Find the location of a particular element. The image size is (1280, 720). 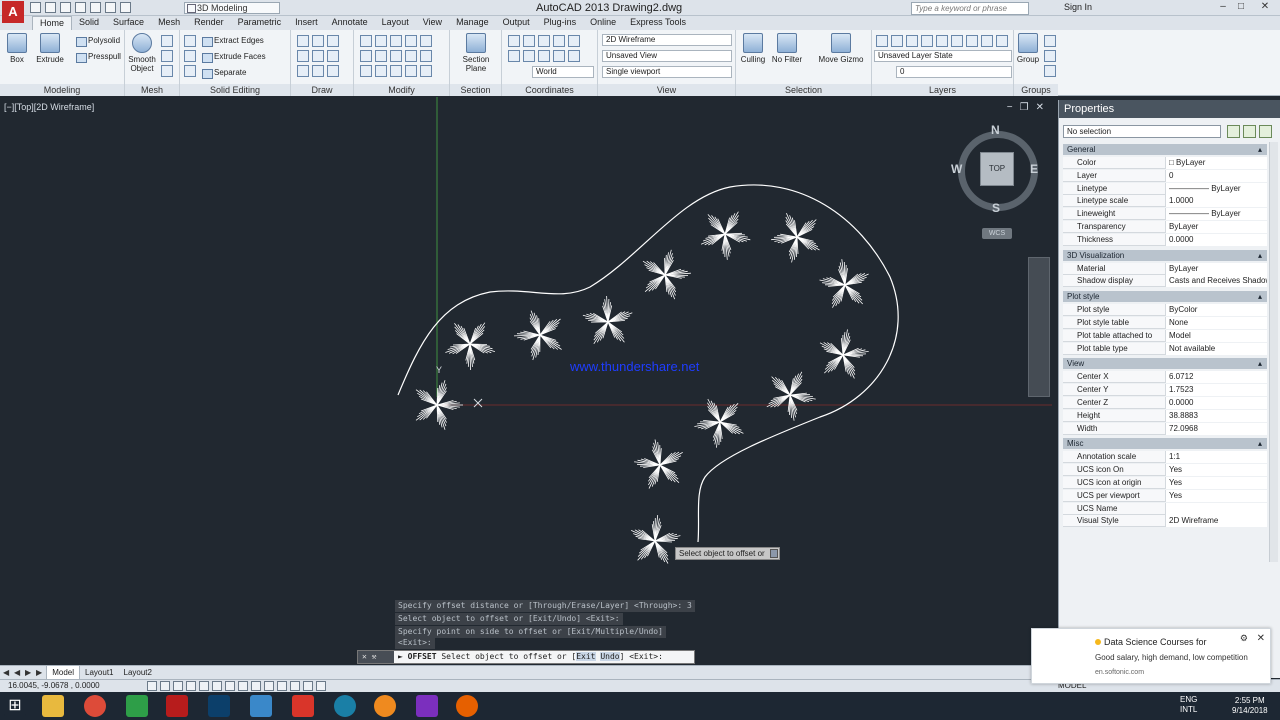

section-plot-style: Plot style ▴ is located at coordinates (1165, 297).